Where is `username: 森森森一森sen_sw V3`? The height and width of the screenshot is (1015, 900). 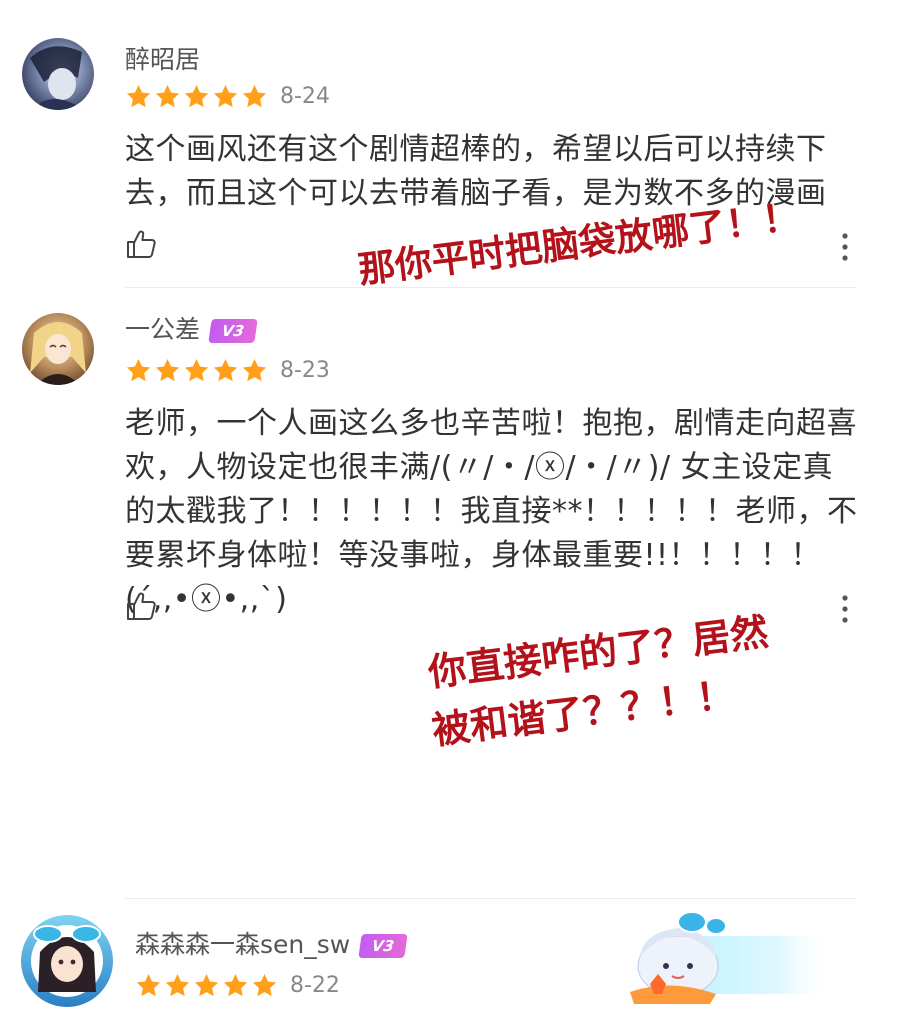
username: 森森森一森sen_sw V3 is located at coordinates (271, 945).